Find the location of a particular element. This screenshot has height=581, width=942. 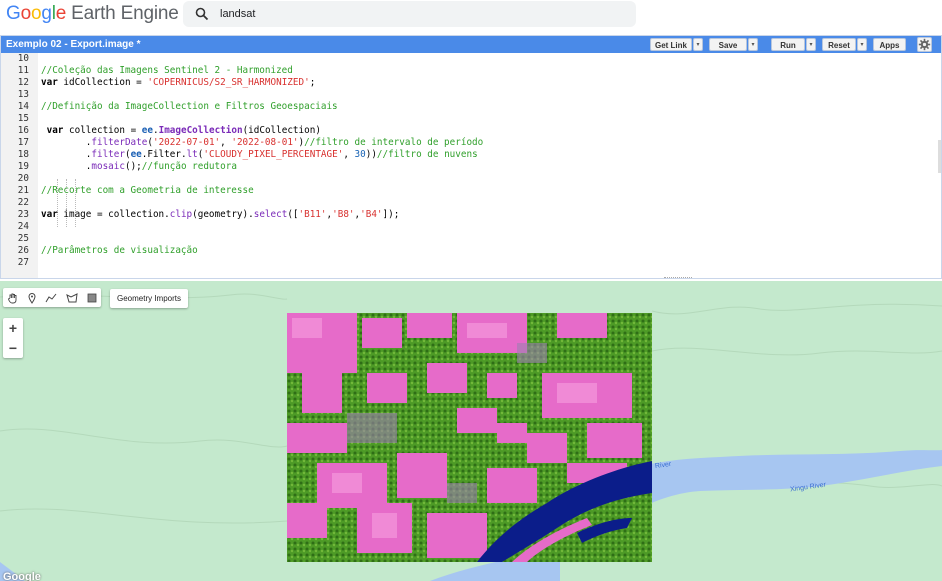

draw-shape-button is located at coordinates (71, 297).